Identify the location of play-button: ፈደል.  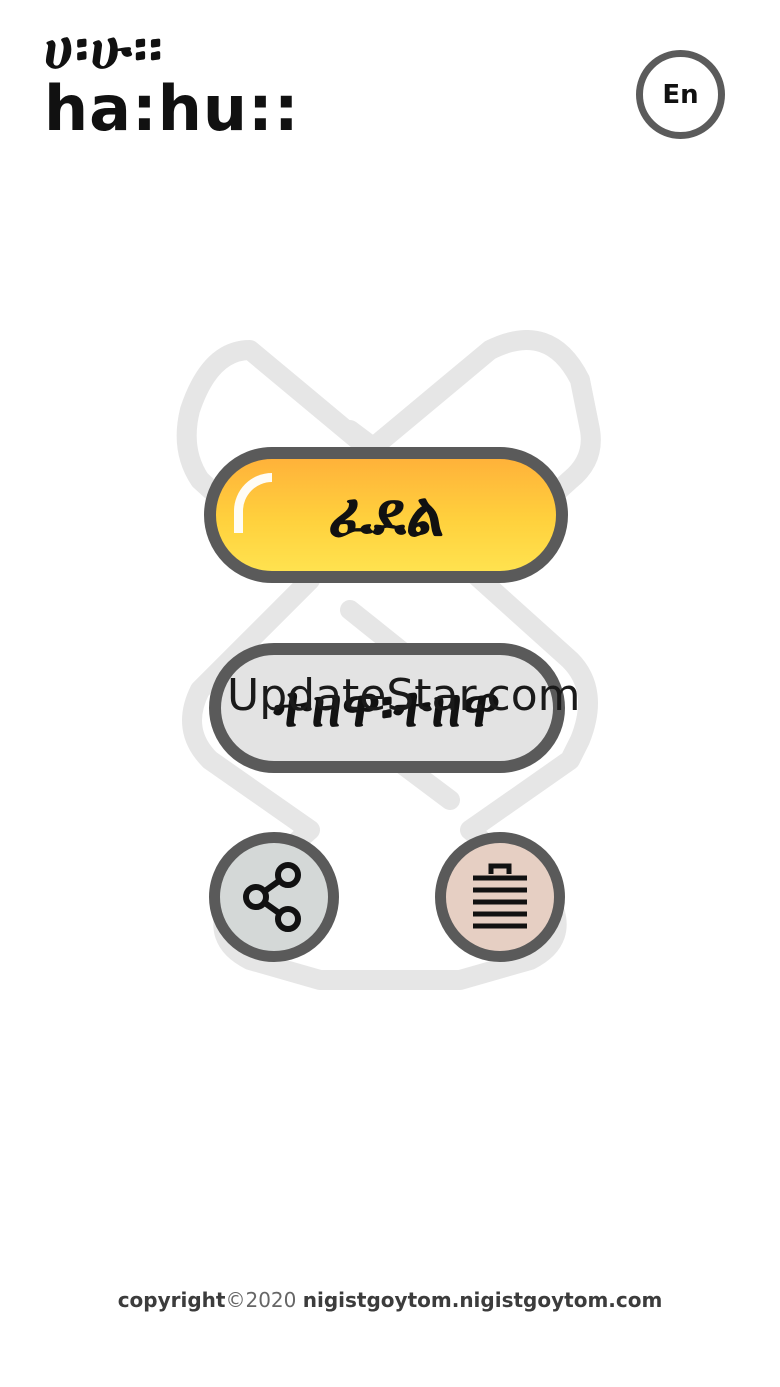
(386, 515).